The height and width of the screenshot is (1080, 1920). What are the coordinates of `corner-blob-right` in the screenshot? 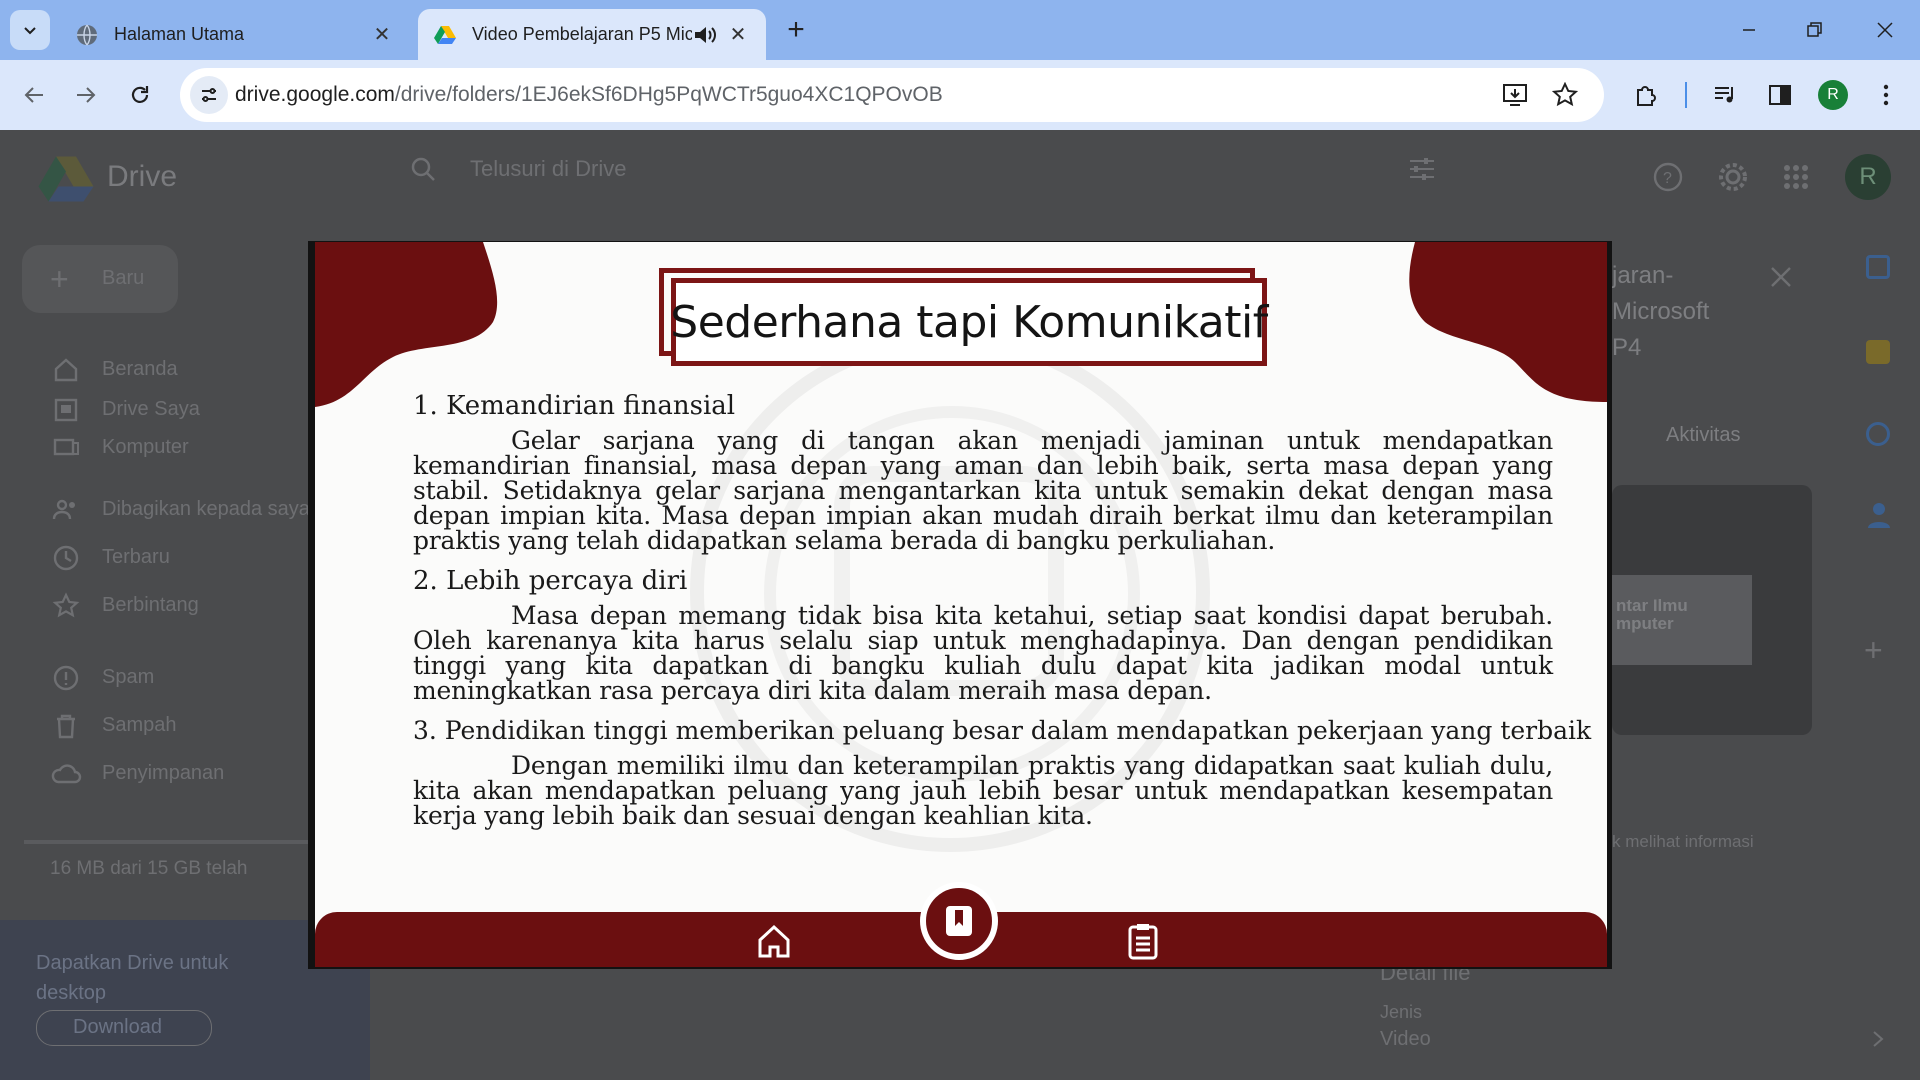 It's located at (1508, 322).